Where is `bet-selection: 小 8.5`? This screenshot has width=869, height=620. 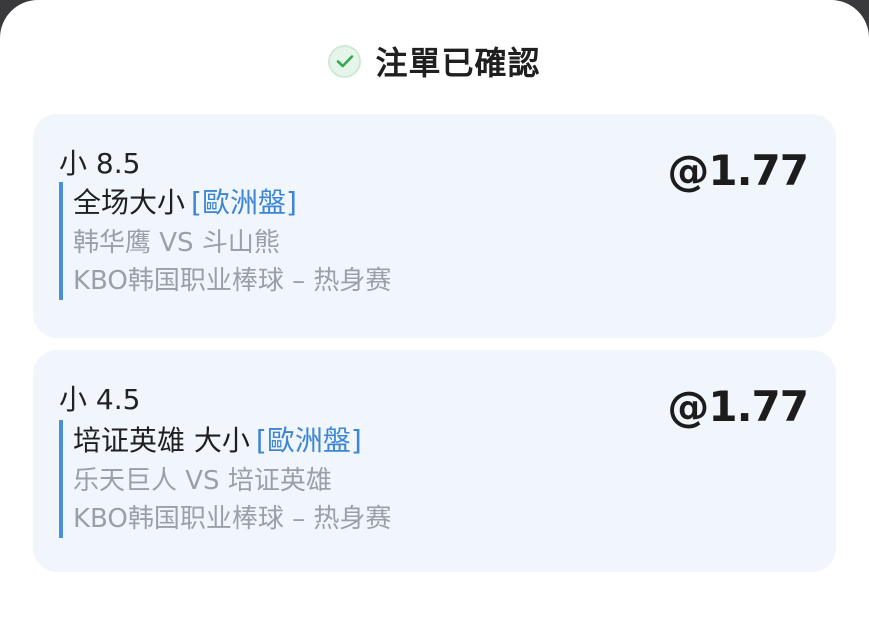
bet-selection: 小 8.5 is located at coordinates (100, 163).